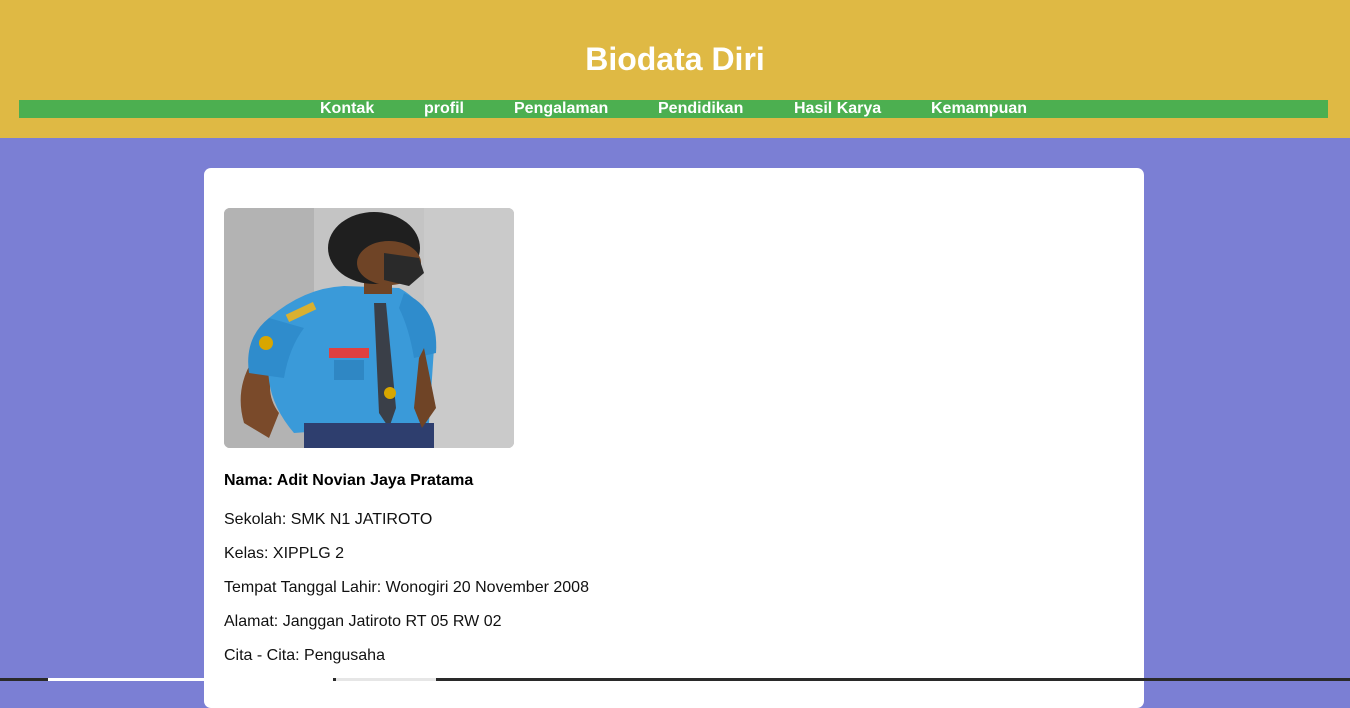  I want to click on nav-link-kontak: Kontak, so click(347, 109).